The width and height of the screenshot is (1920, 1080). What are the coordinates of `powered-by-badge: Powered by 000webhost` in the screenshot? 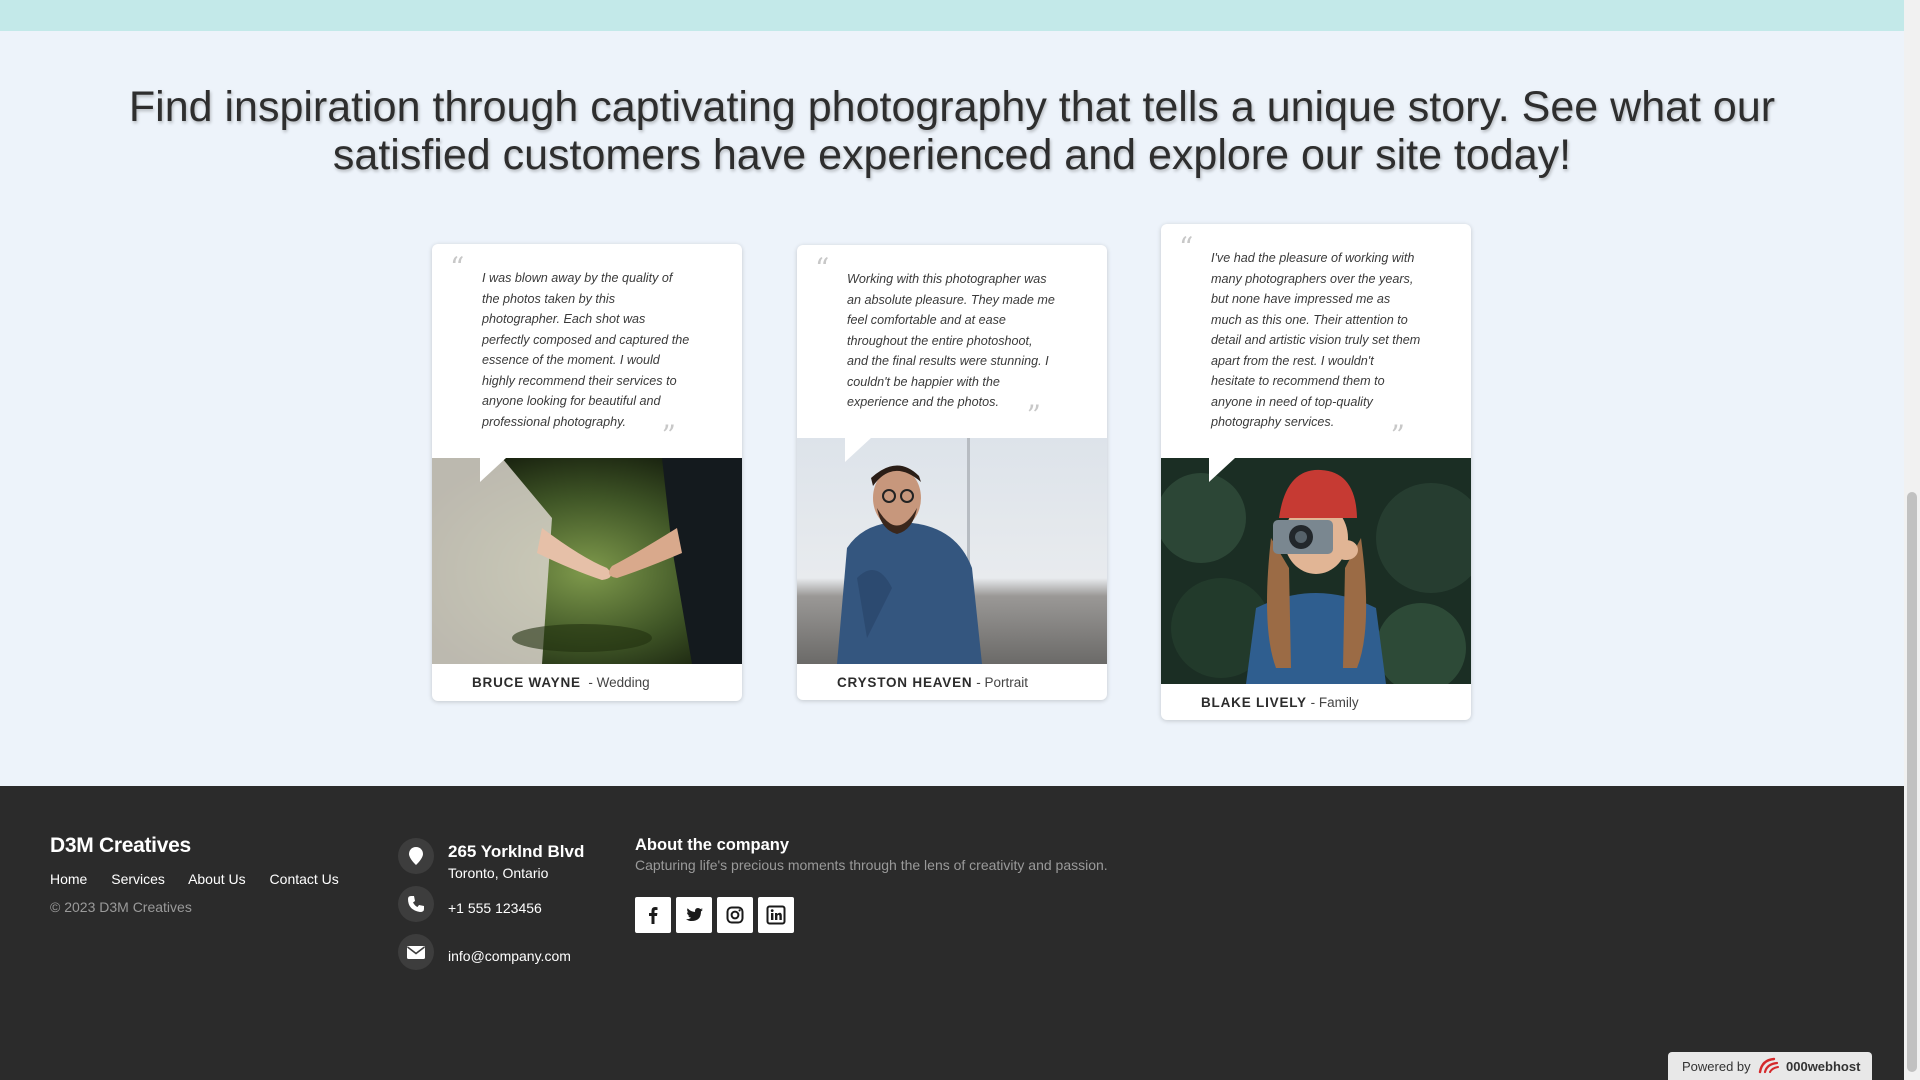 It's located at (1770, 1066).